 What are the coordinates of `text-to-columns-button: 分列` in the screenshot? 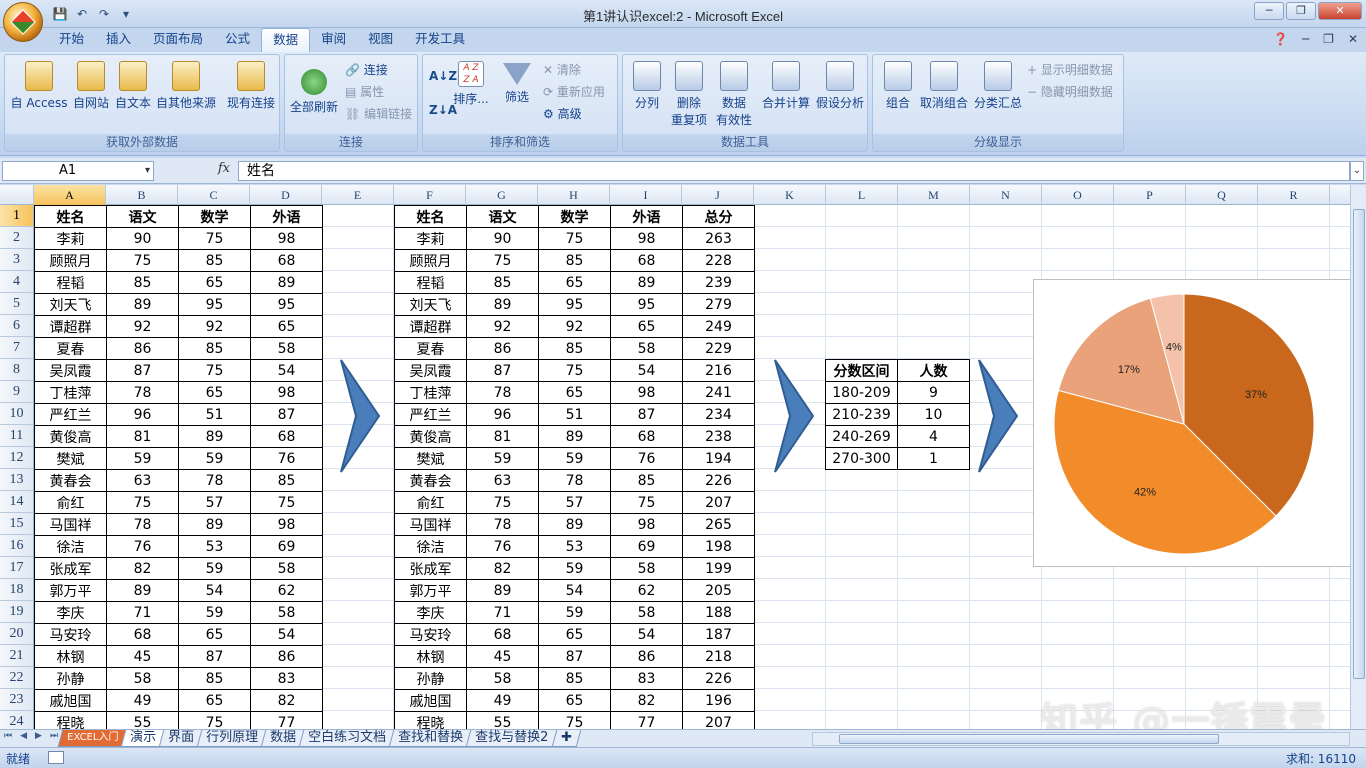 It's located at (647, 86).